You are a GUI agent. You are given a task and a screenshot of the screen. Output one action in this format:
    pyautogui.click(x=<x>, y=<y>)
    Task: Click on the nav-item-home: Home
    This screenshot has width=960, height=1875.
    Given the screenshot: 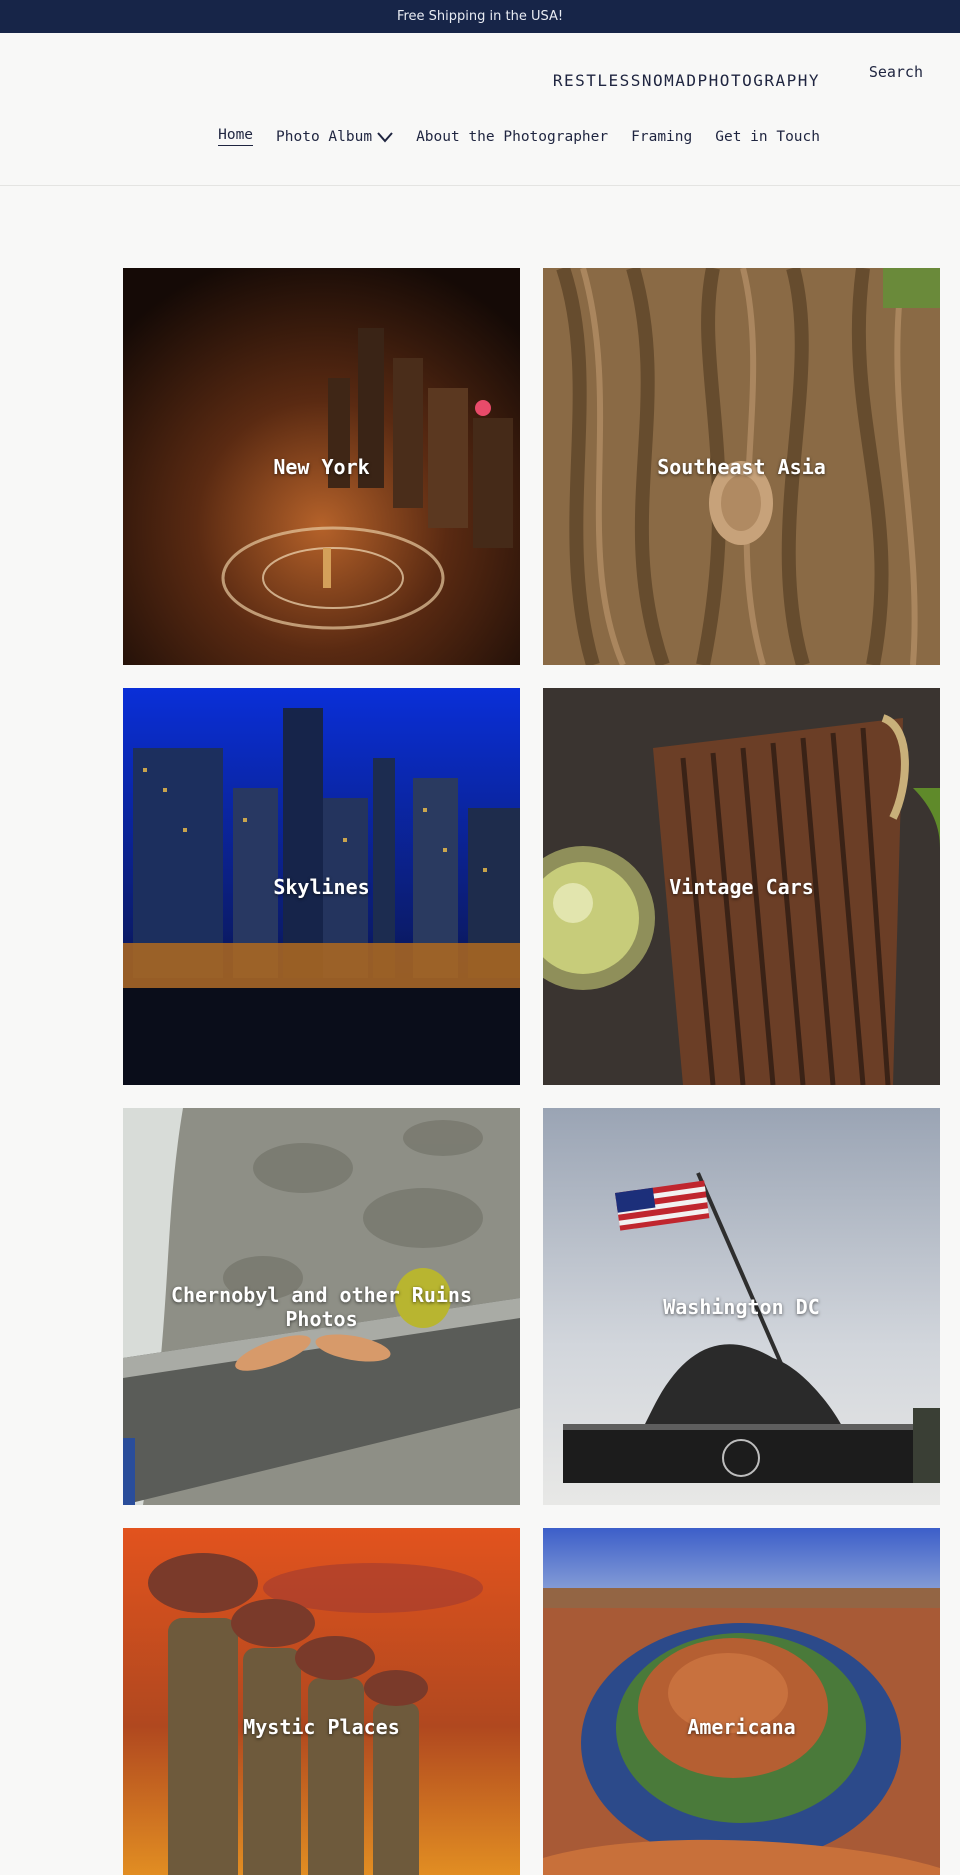 What is the action you would take?
    pyautogui.click(x=236, y=136)
    